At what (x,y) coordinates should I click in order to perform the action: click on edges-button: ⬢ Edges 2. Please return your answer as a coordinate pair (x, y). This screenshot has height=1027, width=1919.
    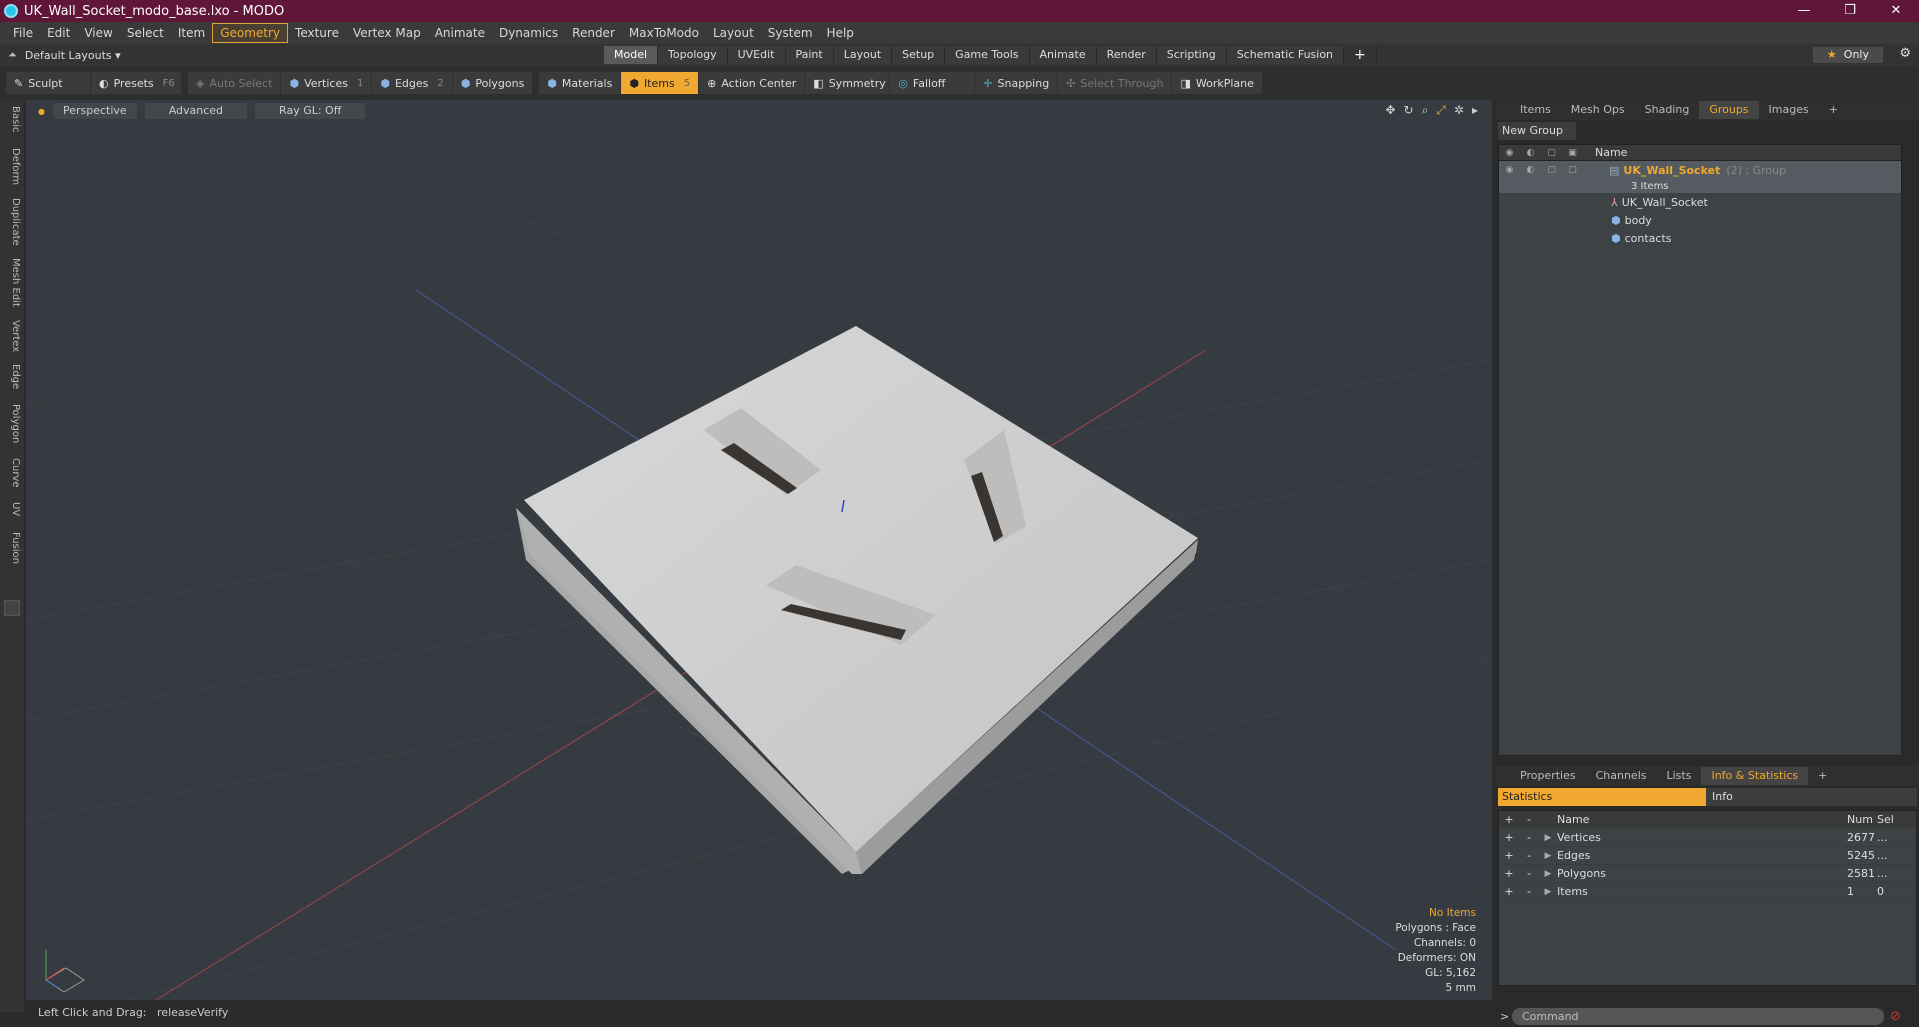
    Looking at the image, I should click on (412, 83).